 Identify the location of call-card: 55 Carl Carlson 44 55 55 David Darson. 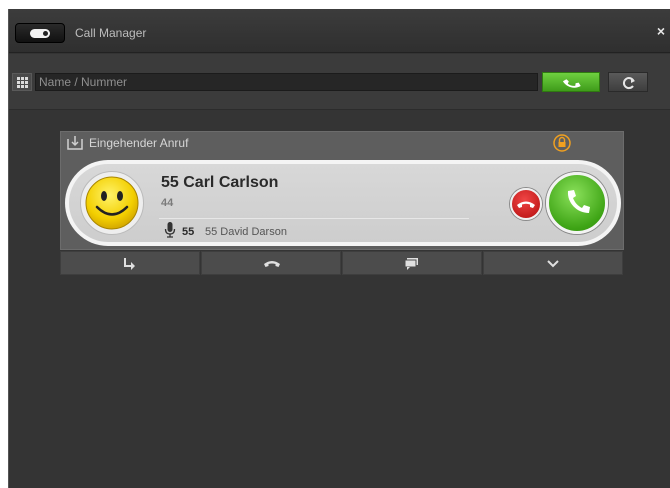
(343, 203).